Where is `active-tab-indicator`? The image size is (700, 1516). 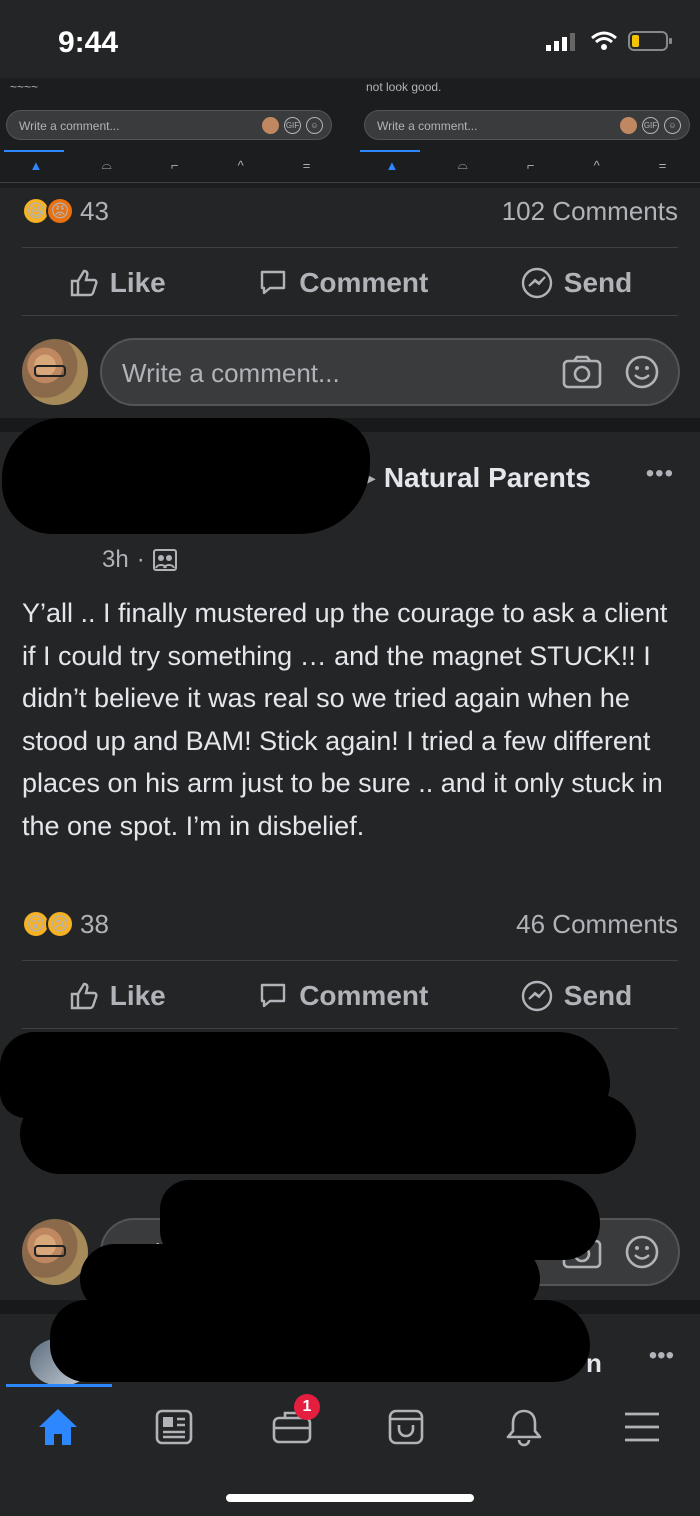
active-tab-indicator is located at coordinates (59, 1385).